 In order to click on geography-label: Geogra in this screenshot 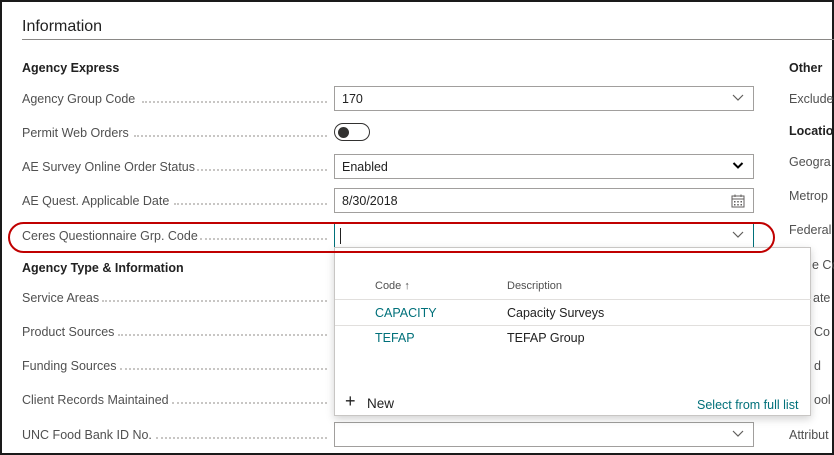, I will do `click(810, 162)`.